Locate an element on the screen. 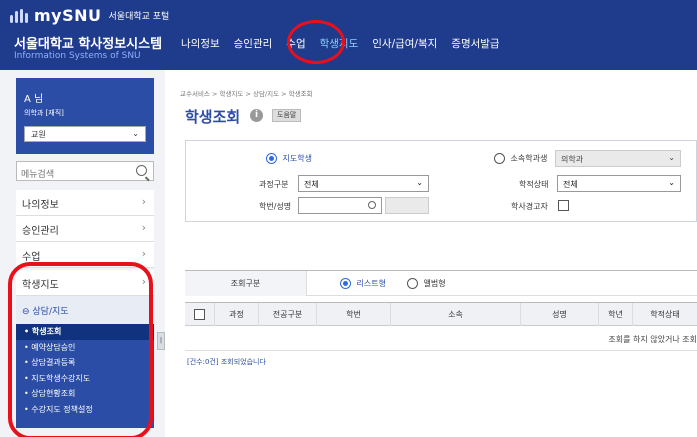 Image resolution: width=697 pixels, height=437 pixels. column-header: 과정 is located at coordinates (237, 314).